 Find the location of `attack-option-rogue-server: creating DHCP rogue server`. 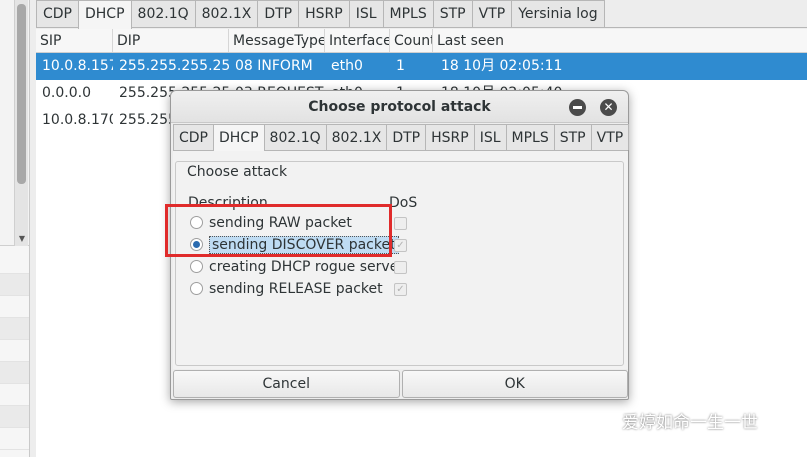

attack-option-rogue-server: creating DHCP rogue server is located at coordinates (297, 267).